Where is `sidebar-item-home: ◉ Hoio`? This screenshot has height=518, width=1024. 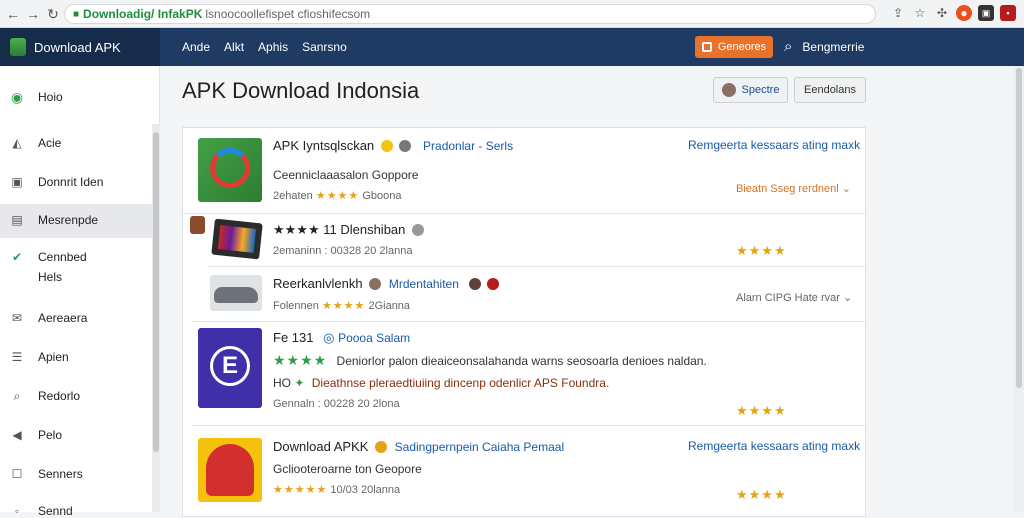
sidebar-item-home: ◉ Hoio is located at coordinates (76, 96).